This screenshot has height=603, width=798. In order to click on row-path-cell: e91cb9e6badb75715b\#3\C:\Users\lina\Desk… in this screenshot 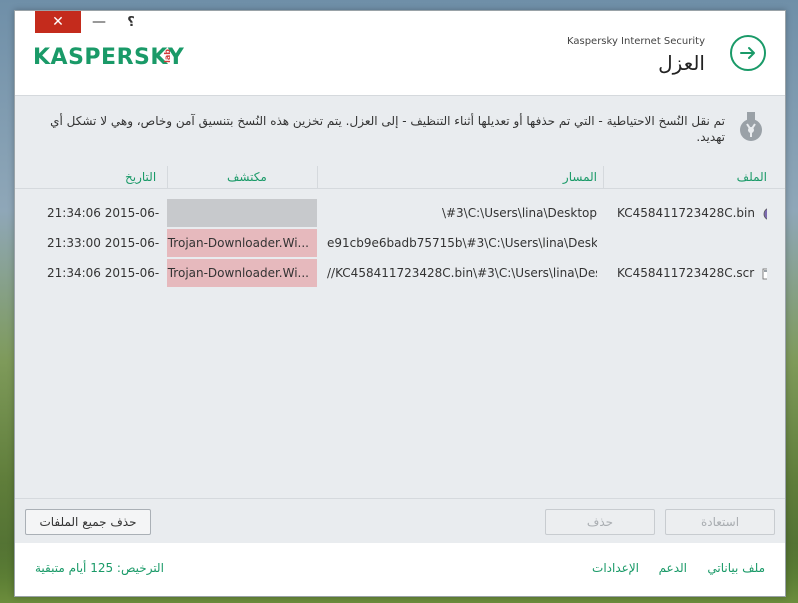, I will do `click(462, 243)`.